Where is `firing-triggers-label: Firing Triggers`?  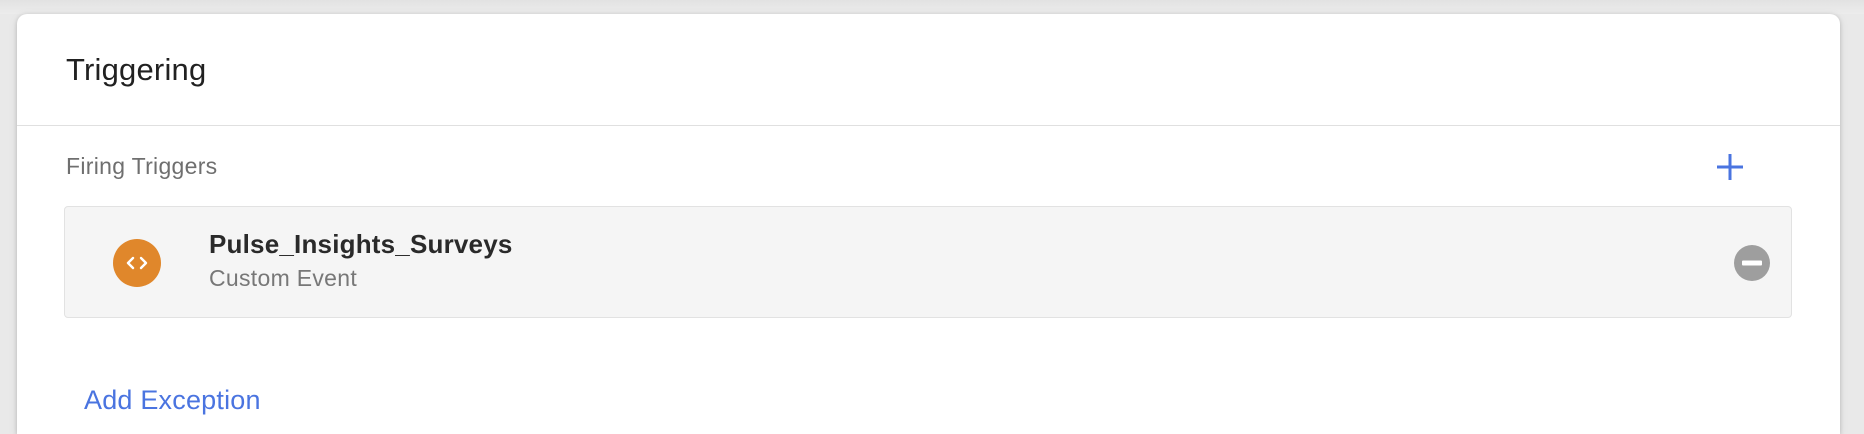
firing-triggers-label: Firing Triggers is located at coordinates (142, 166).